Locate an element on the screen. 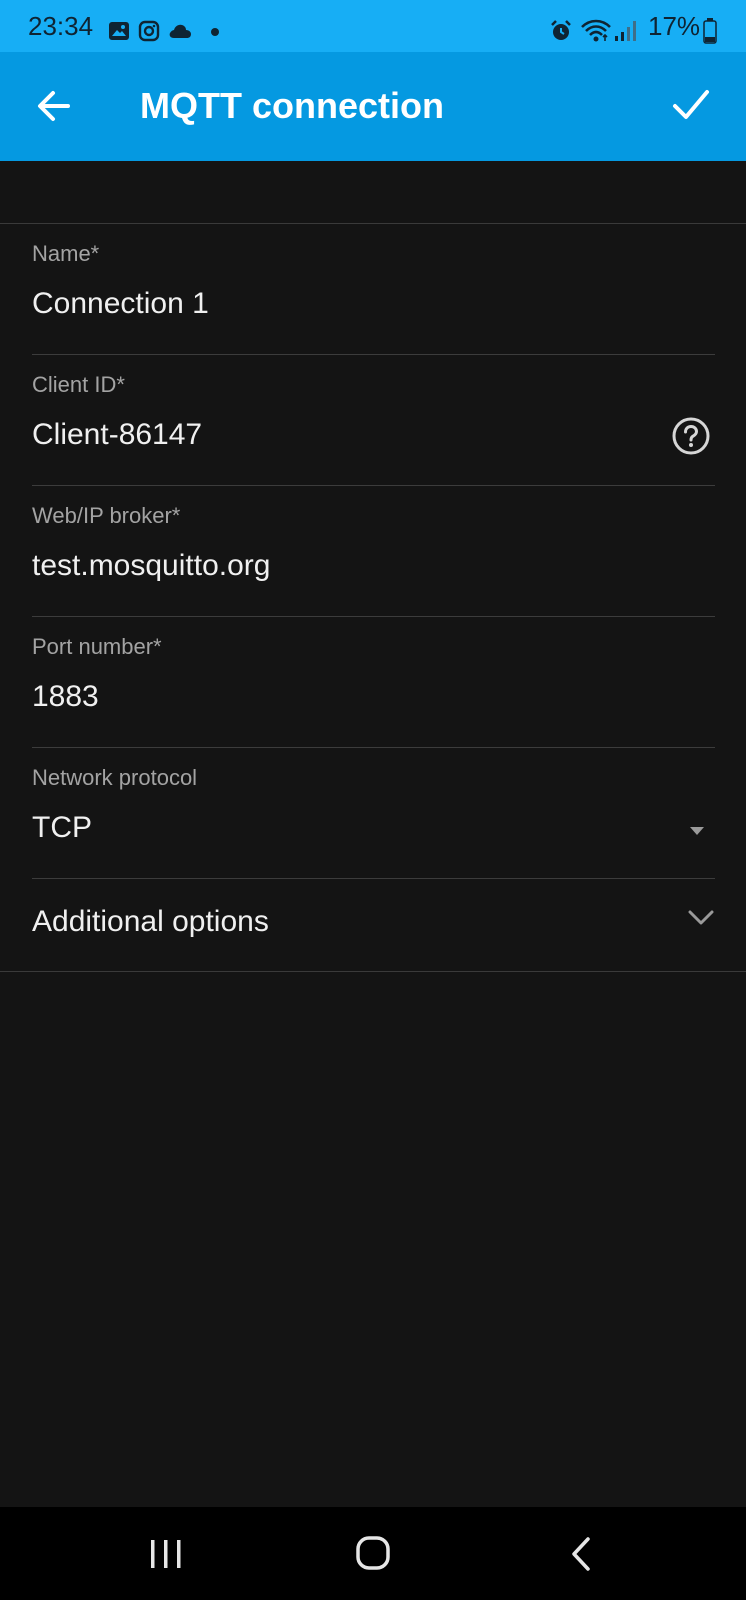  additional-options-divider is located at coordinates (373, 971).